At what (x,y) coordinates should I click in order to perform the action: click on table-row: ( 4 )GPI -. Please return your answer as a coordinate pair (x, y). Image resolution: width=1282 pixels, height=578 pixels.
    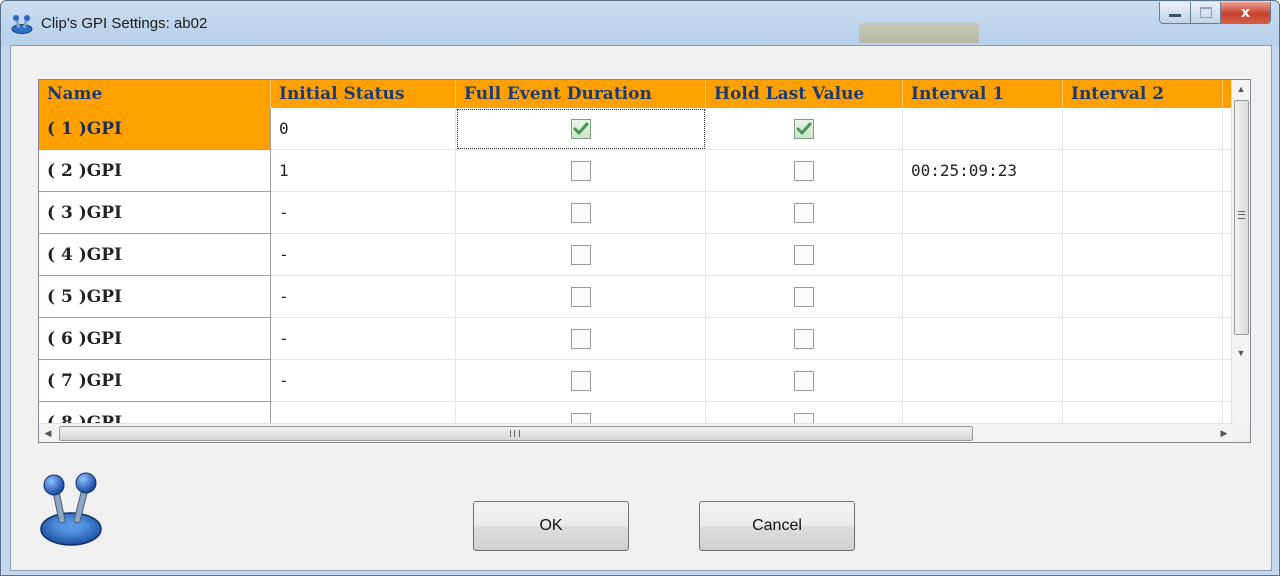
    Looking at the image, I should click on (636, 255).